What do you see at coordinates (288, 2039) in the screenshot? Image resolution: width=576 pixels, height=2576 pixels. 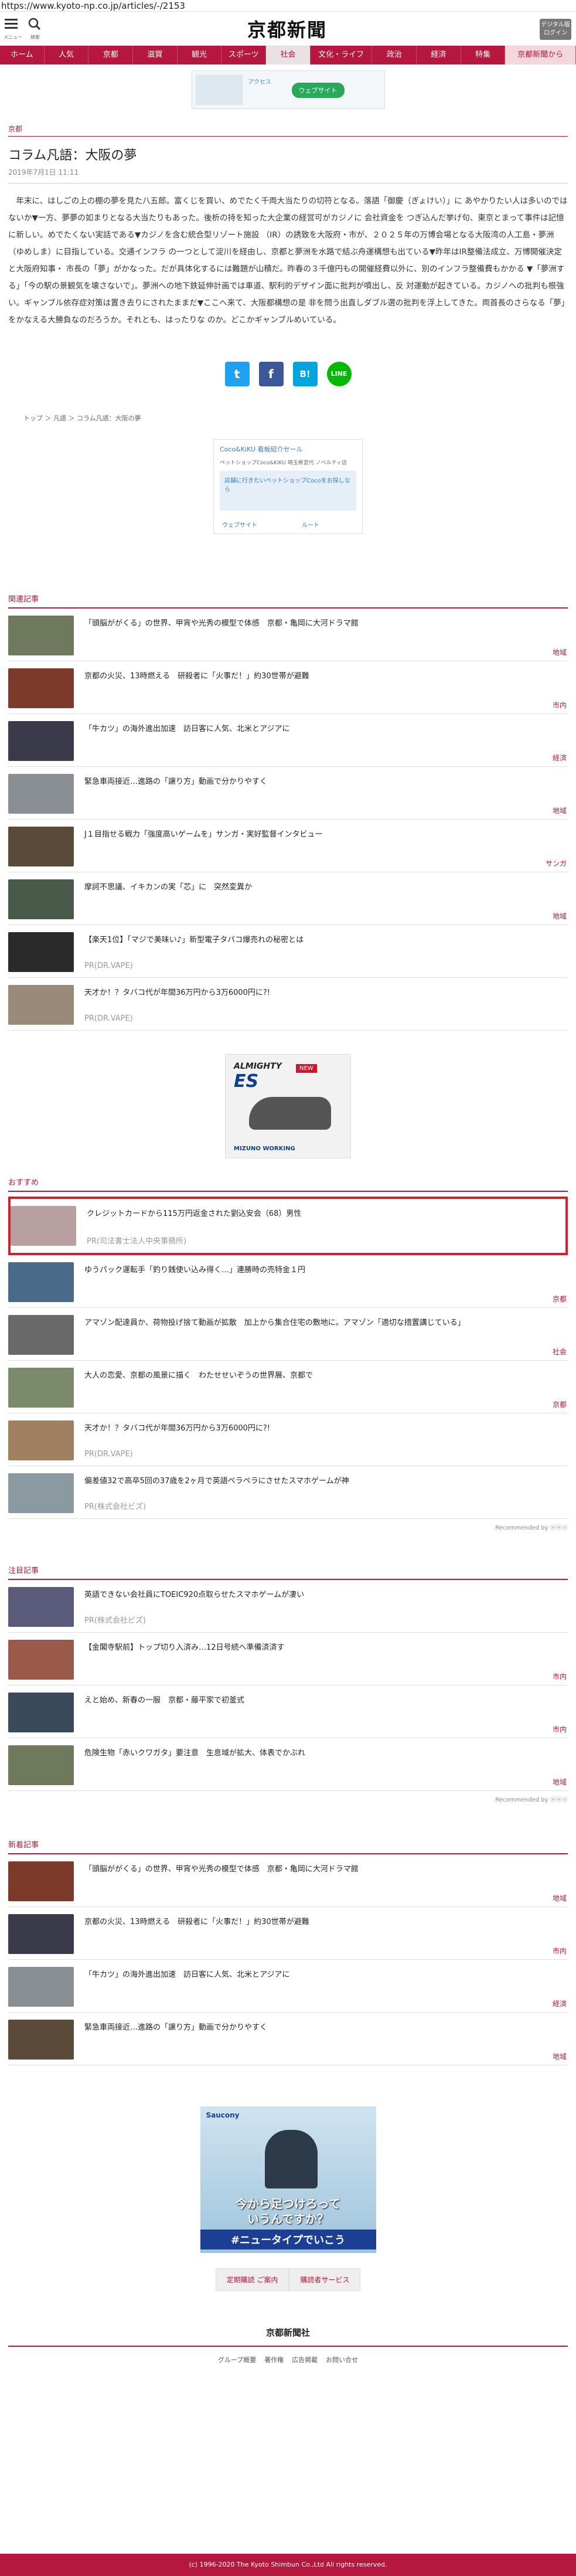 I see `latest-item: 緊急車両接近…進路の「譲り方」動画で分かりやすく地域` at bounding box center [288, 2039].